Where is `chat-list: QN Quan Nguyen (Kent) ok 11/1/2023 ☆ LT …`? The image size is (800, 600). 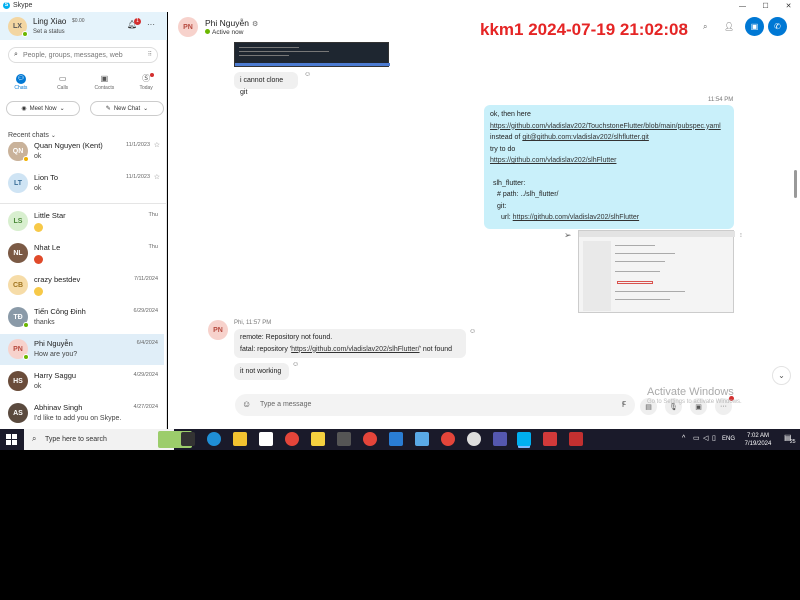
chat-list: QN Quan Nguyen (Kent) ok 11/1/2023 ☆ LT … is located at coordinates (83, 286).